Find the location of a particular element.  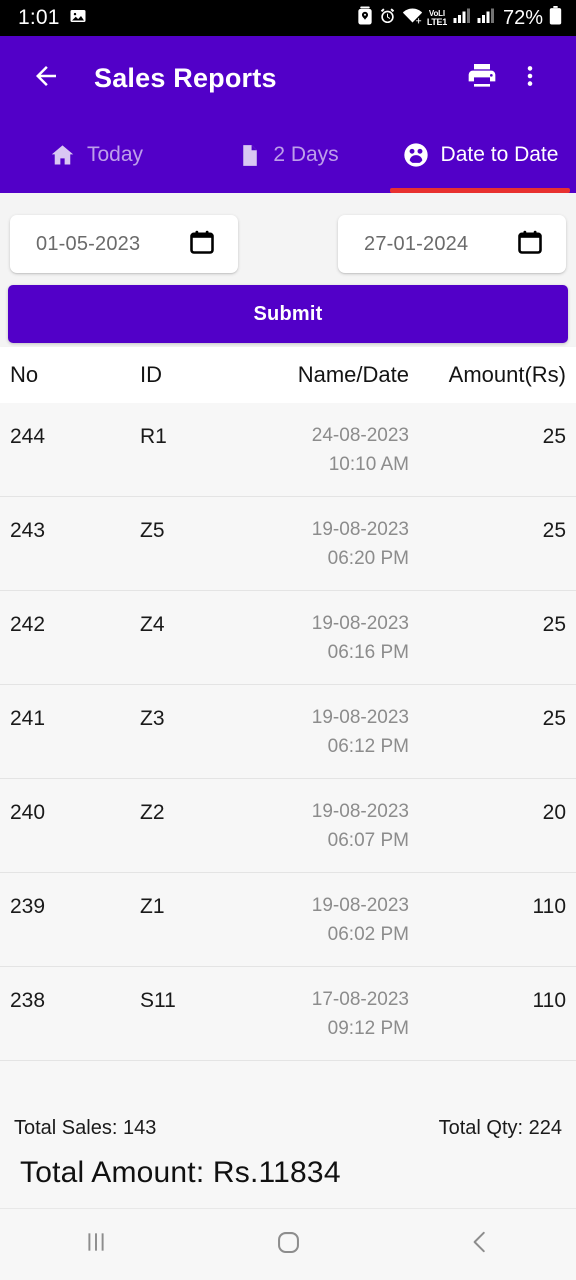

cell-time: 06:07 PM is located at coordinates (368, 840).